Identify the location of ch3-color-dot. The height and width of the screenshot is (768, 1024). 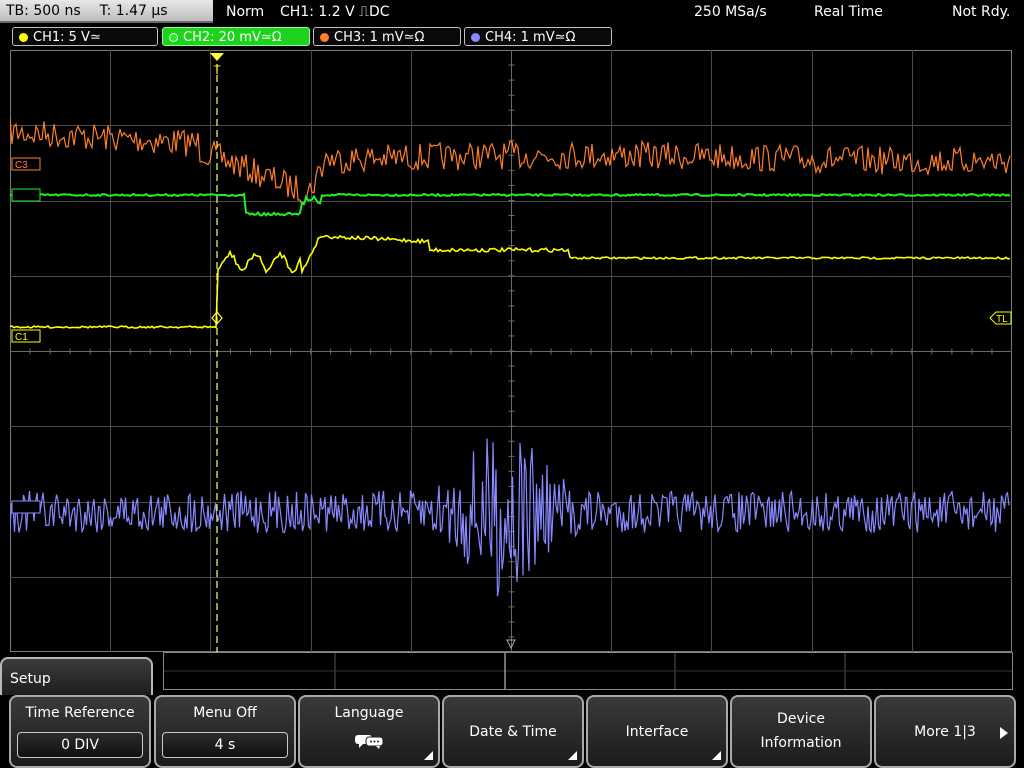
(324, 37).